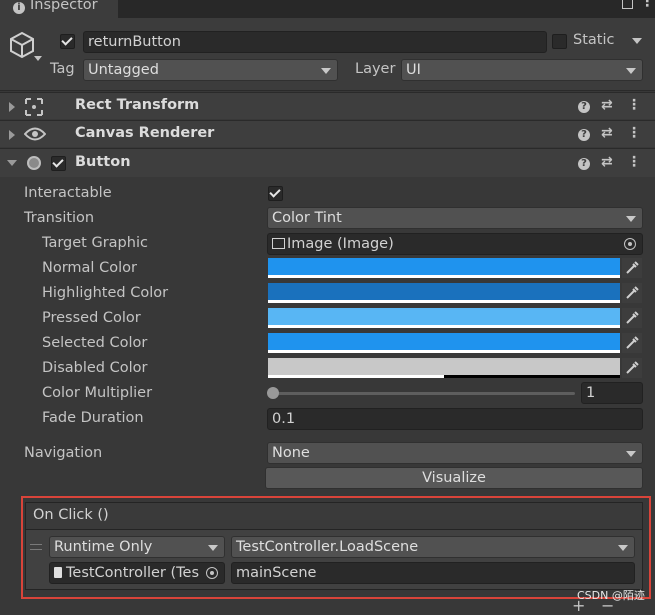 Image resolution: width=655 pixels, height=615 pixels. What do you see at coordinates (424, 393) in the screenshot?
I see `color-multiplier-slider-track` at bounding box center [424, 393].